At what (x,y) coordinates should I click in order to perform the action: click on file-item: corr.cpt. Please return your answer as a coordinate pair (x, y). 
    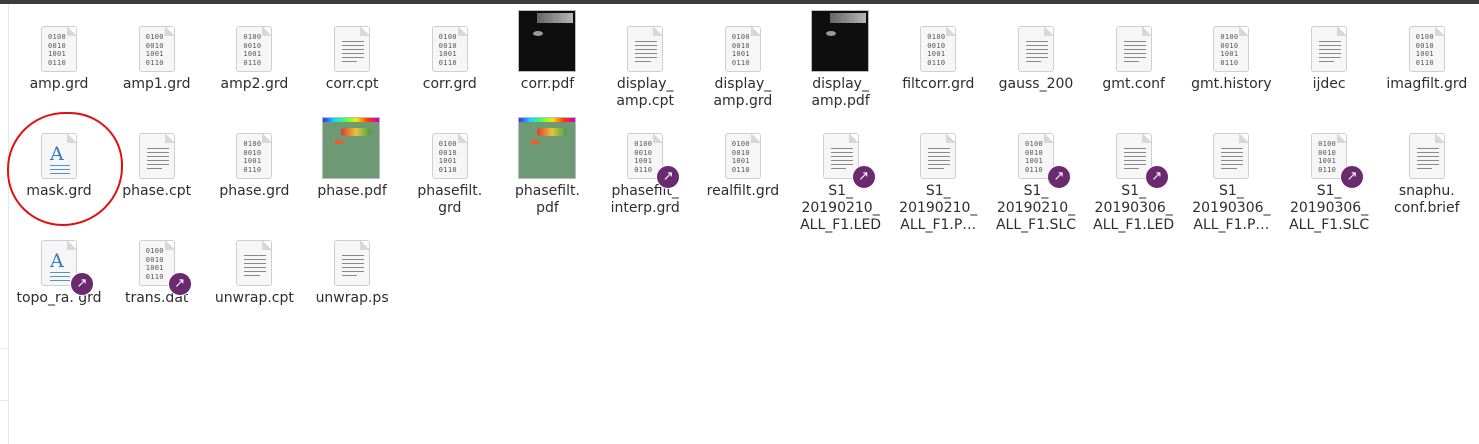
    Looking at the image, I should click on (352, 50).